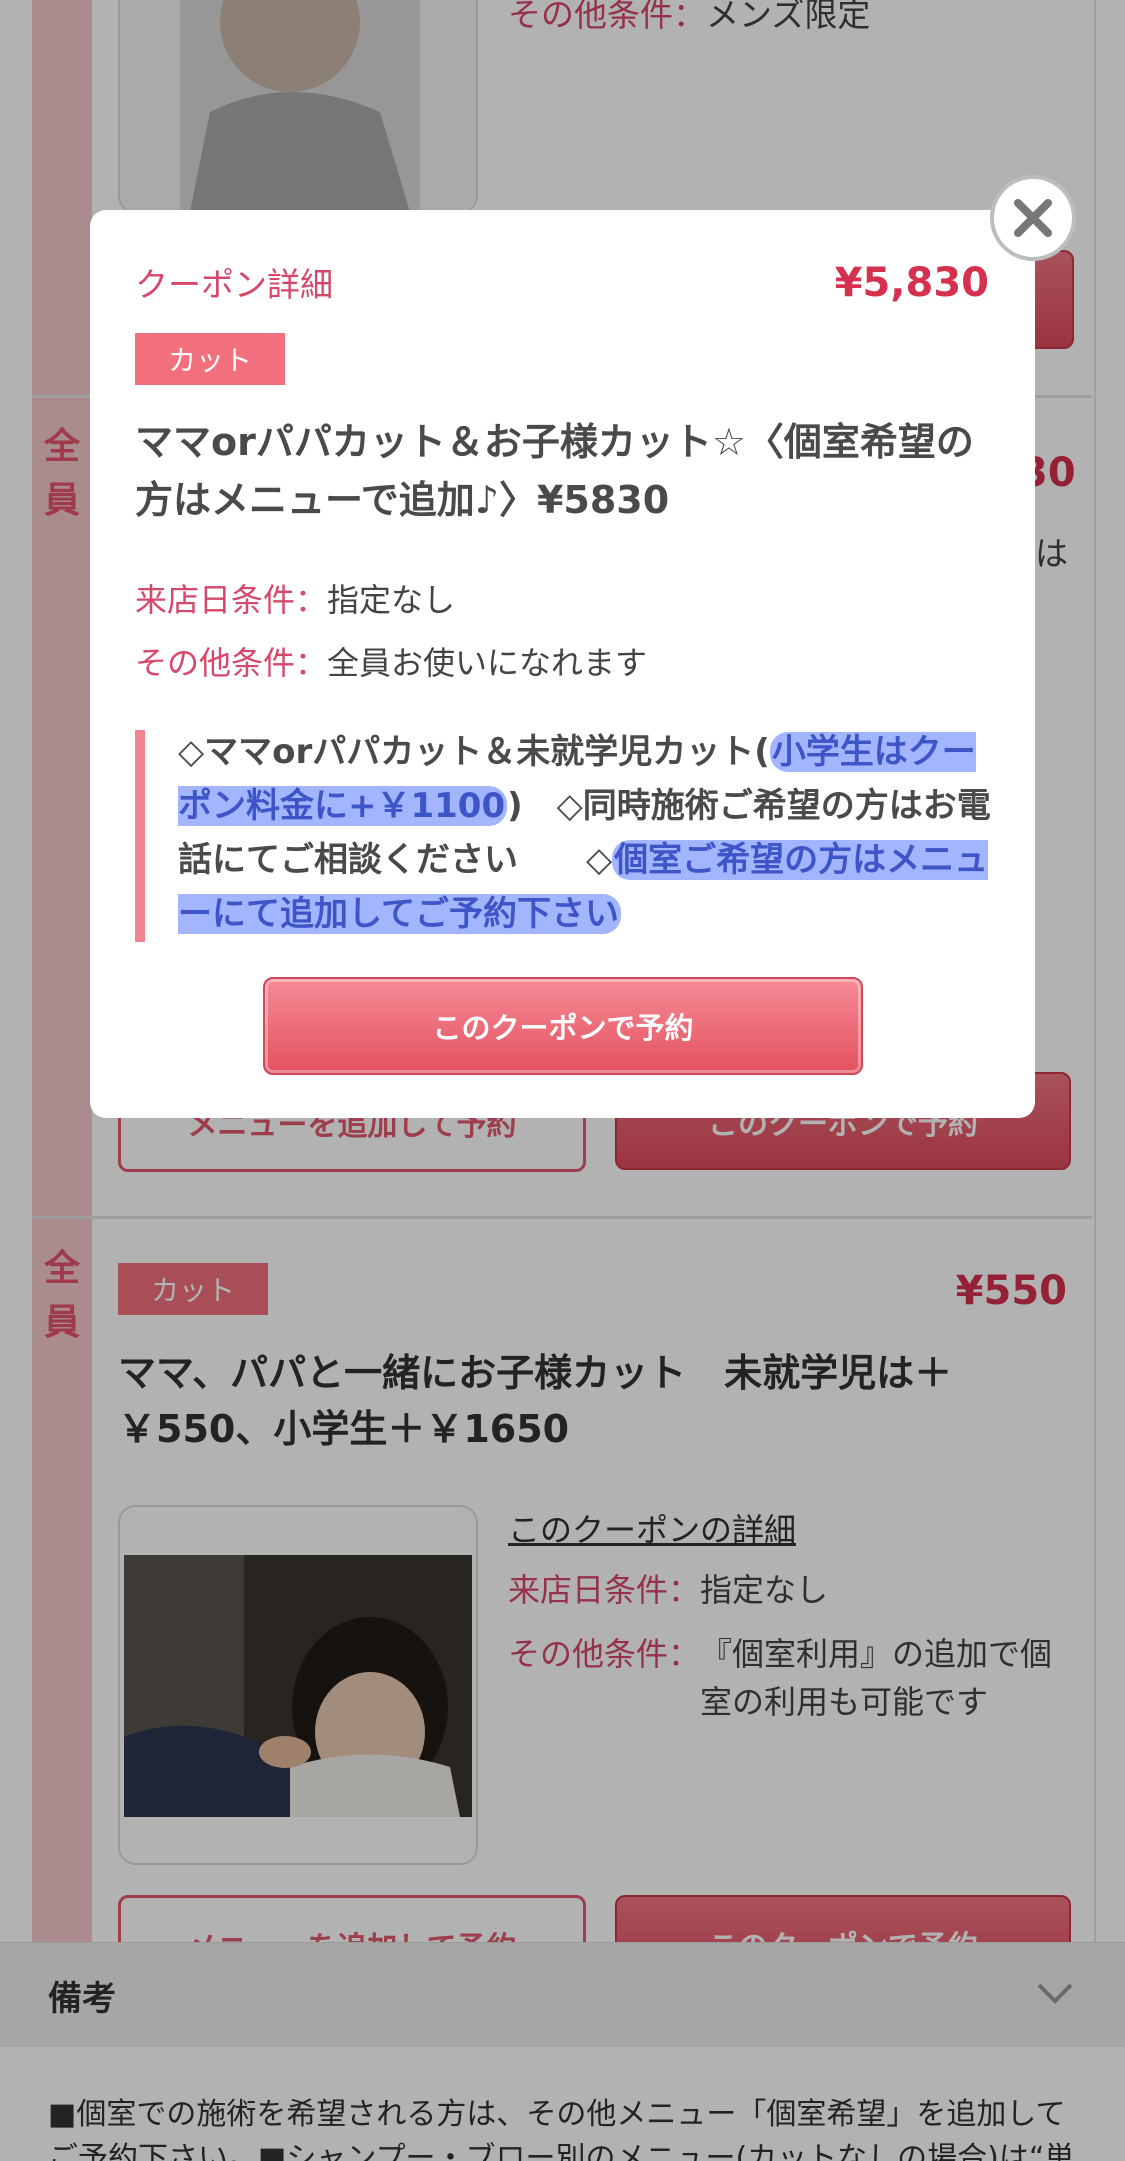 The image size is (1125, 2161). Describe the element at coordinates (563, 1026) in the screenshot. I see `modal-reserve-button: このクーポンで予約` at that location.